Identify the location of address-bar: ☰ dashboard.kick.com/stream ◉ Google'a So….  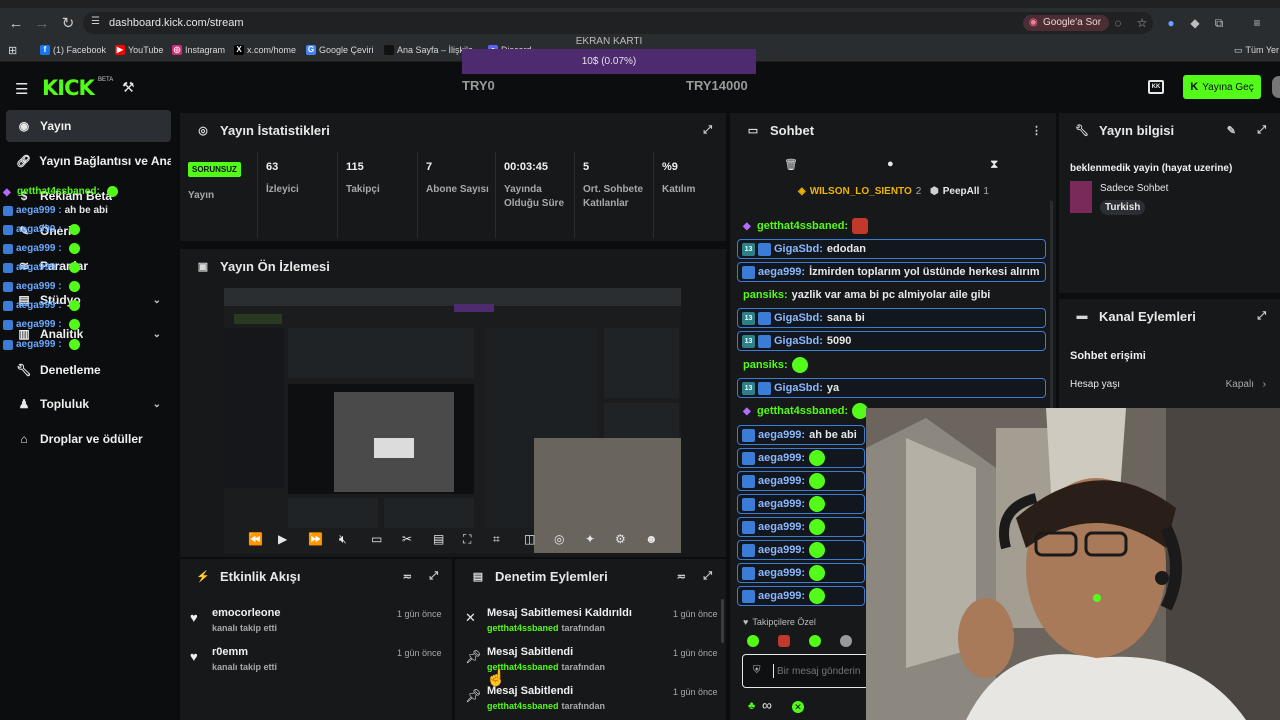
(618, 23).